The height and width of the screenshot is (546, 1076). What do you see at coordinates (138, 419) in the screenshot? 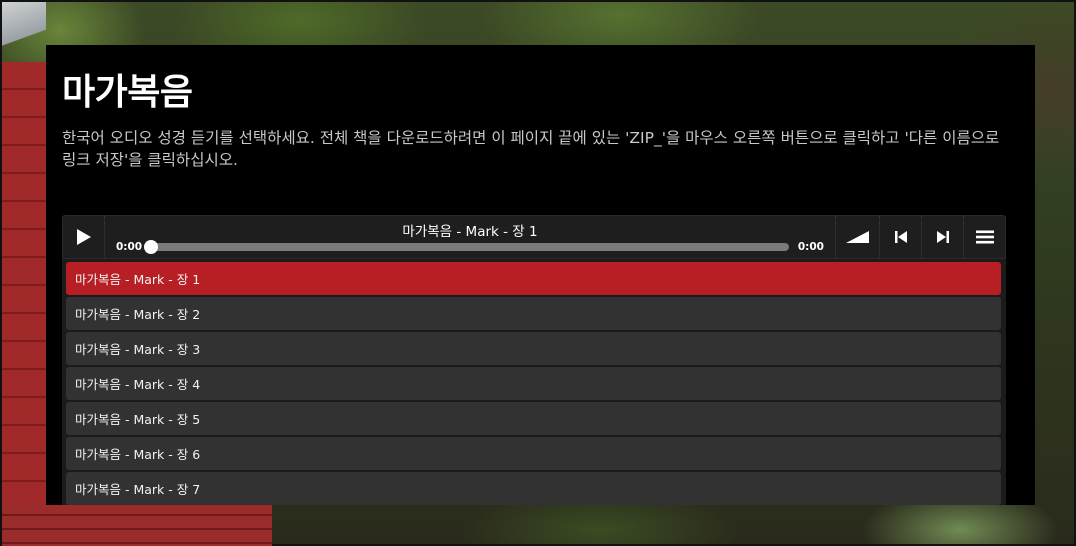
I see `playlist-item-label: 마가복음 - Mark - 장 5` at bounding box center [138, 419].